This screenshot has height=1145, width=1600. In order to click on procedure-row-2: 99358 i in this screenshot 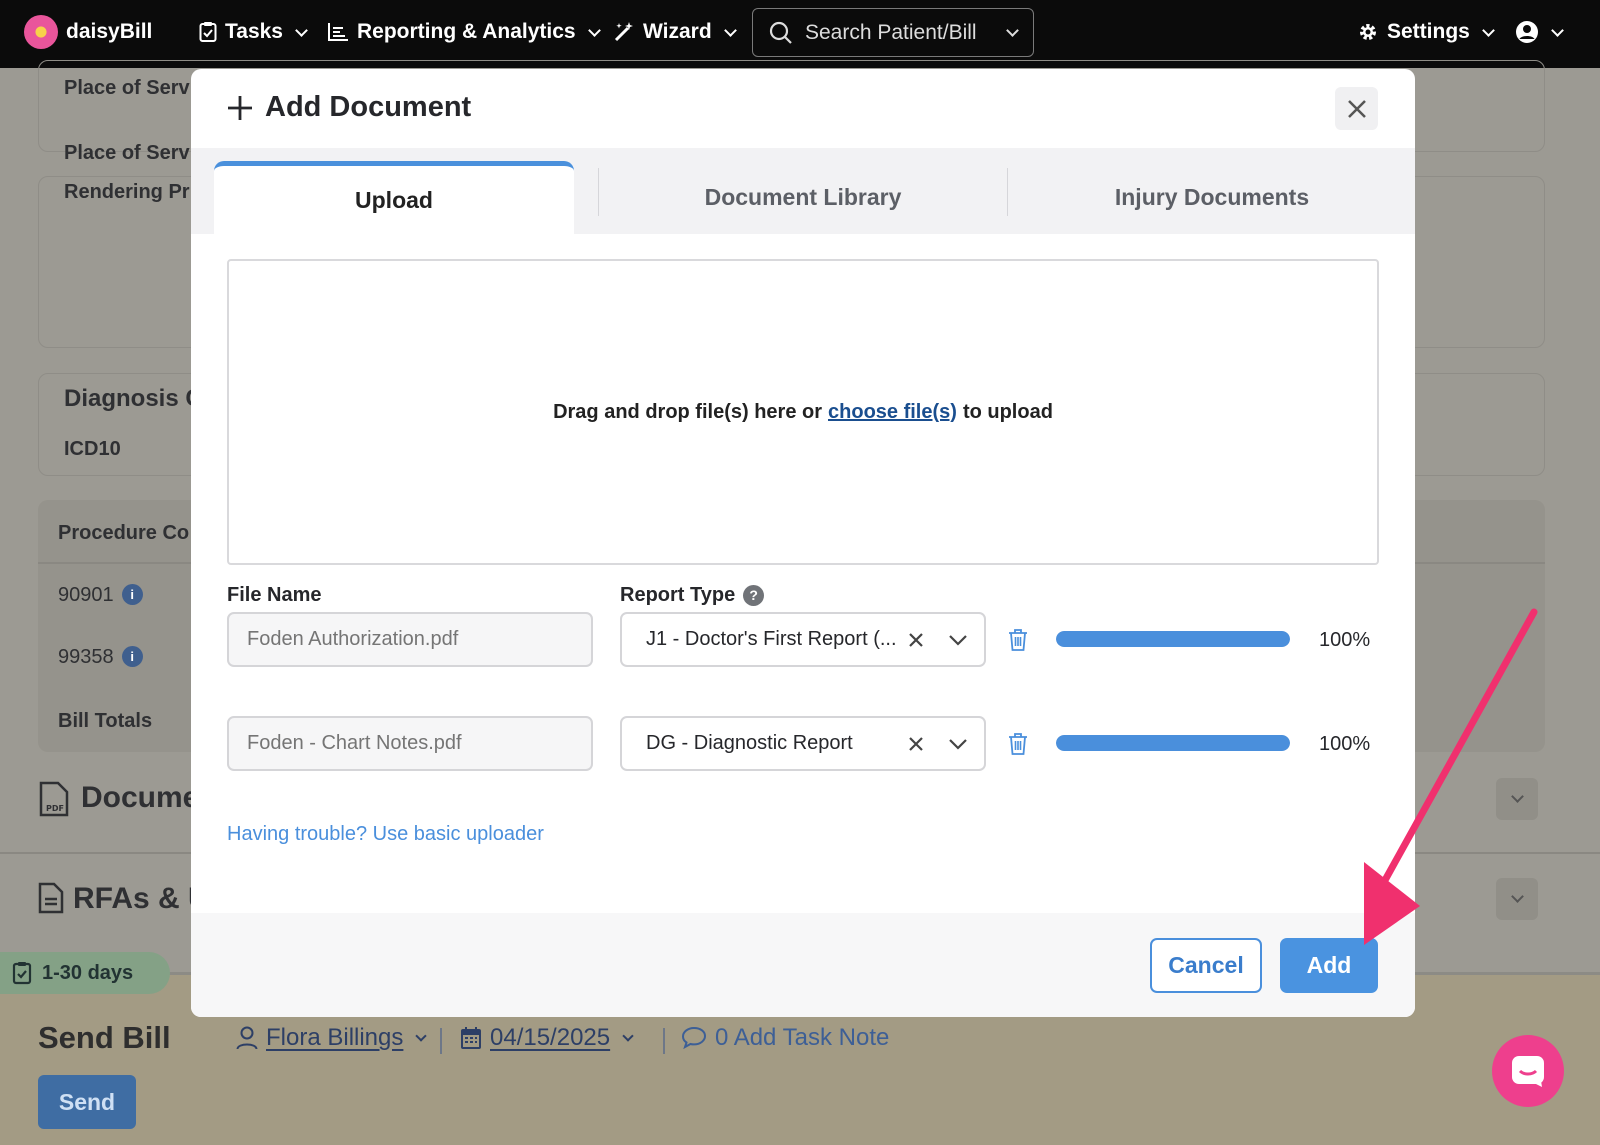, I will do `click(100, 657)`.